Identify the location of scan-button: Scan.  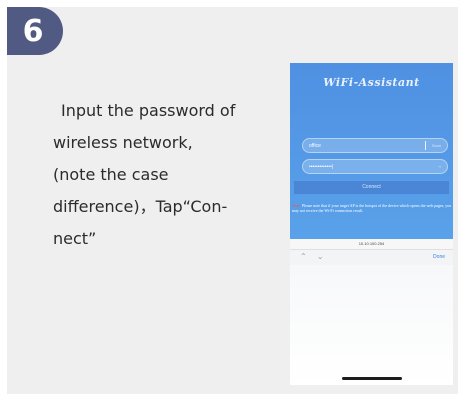
(436, 145).